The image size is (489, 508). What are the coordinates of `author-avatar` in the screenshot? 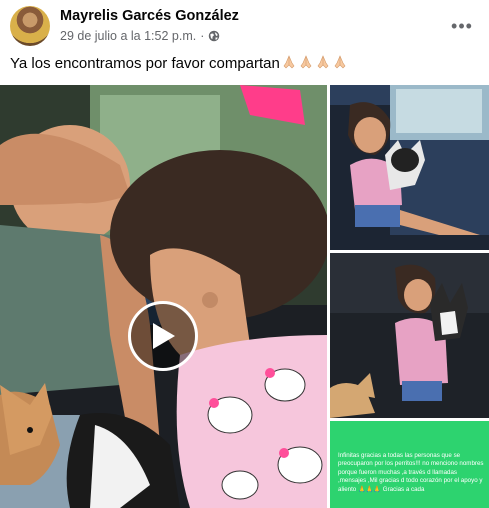 It's located at (30, 26).